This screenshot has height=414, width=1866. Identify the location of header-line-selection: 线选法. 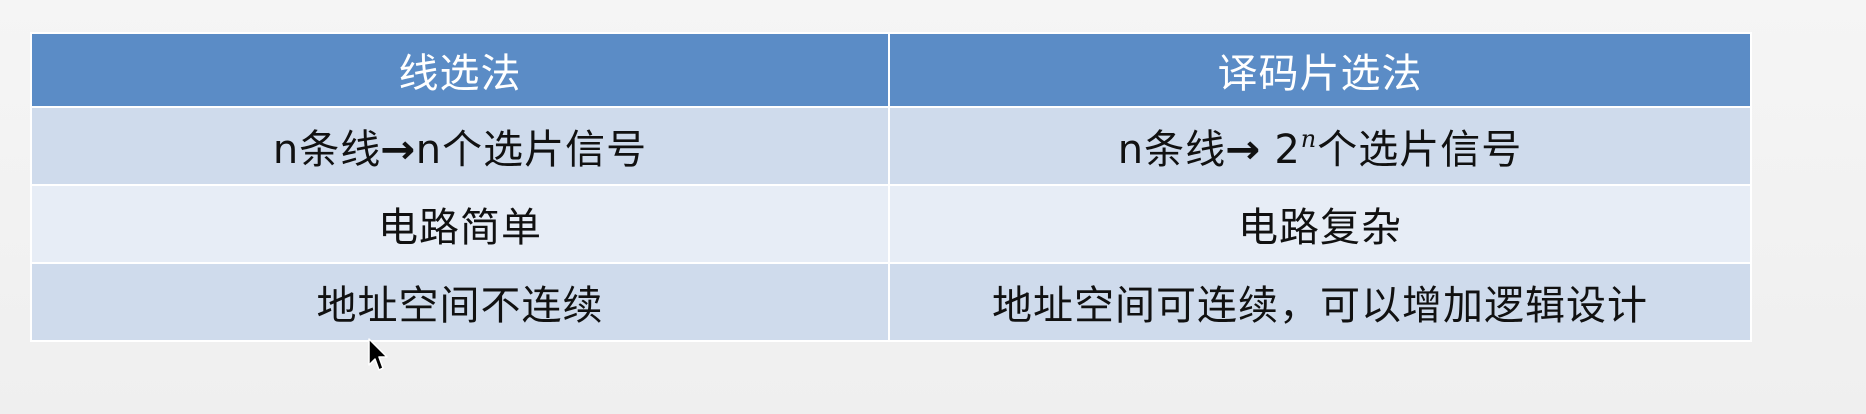
(460, 70).